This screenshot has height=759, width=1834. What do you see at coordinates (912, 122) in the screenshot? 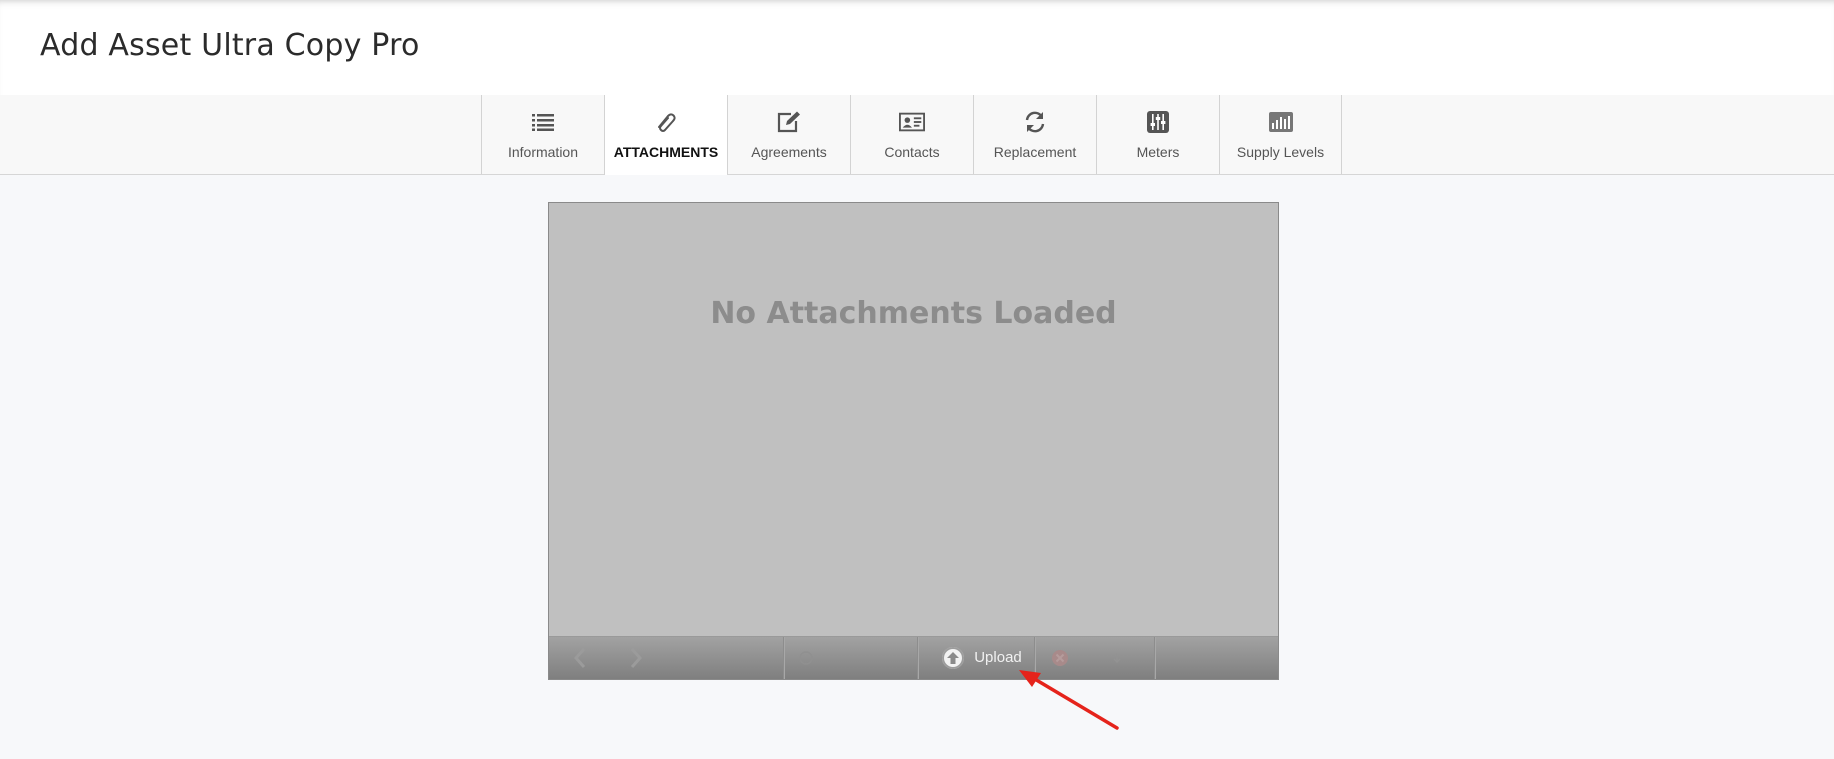
I see `contact-card-icon` at bounding box center [912, 122].